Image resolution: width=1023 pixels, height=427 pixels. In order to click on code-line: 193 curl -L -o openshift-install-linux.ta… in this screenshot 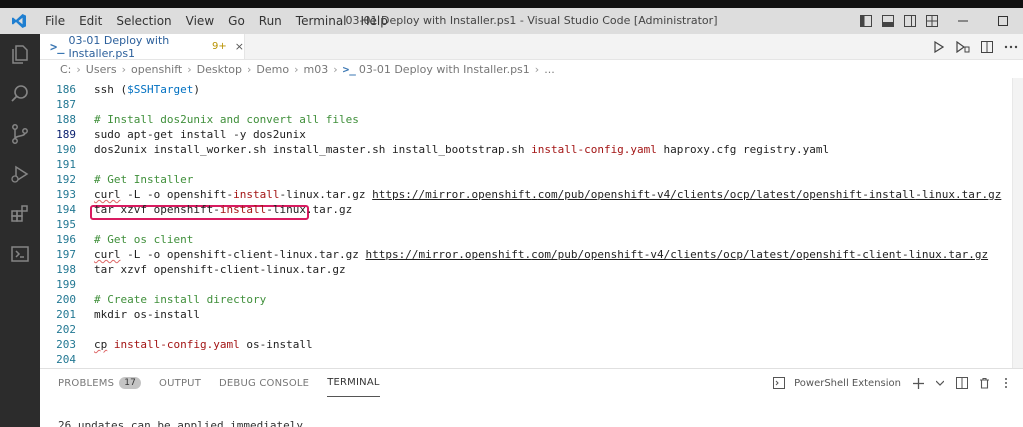, I will do `click(531, 194)`.